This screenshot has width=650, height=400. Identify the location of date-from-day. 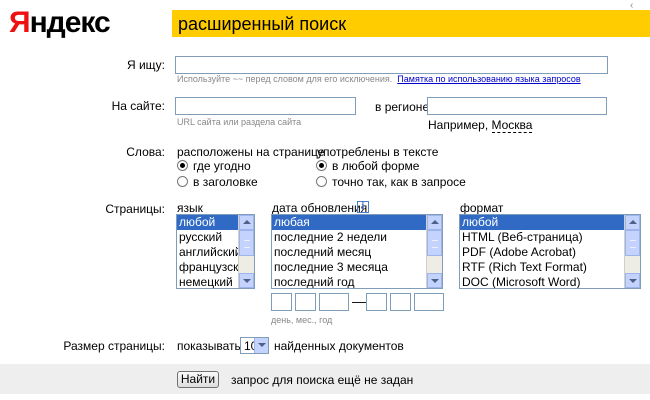
(281, 302).